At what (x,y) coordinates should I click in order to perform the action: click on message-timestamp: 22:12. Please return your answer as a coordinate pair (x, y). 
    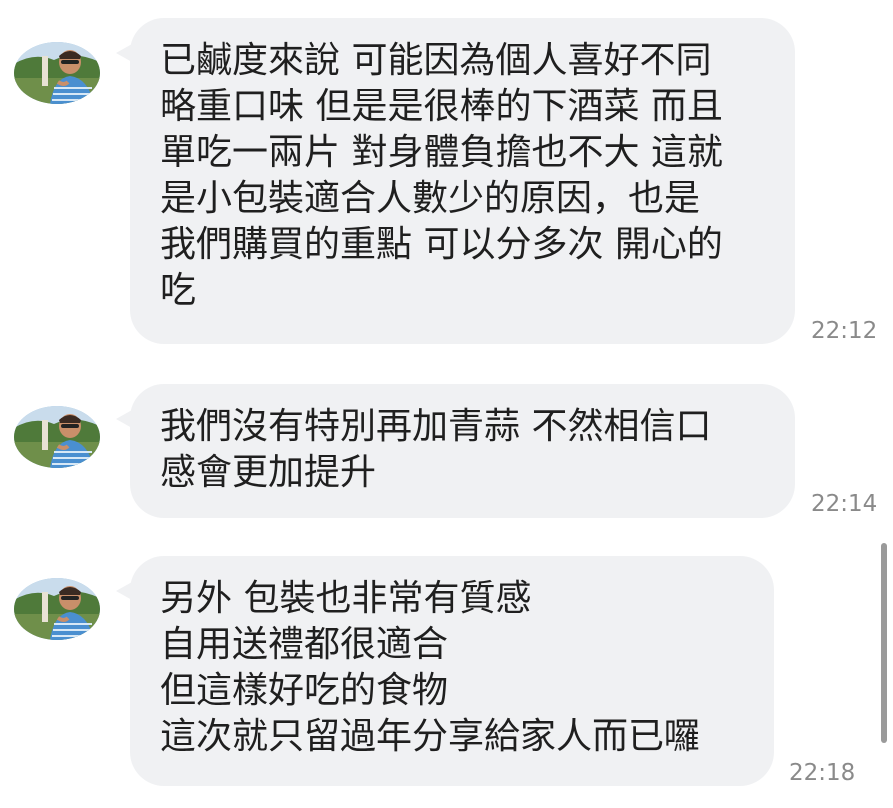
    Looking at the image, I should click on (844, 331).